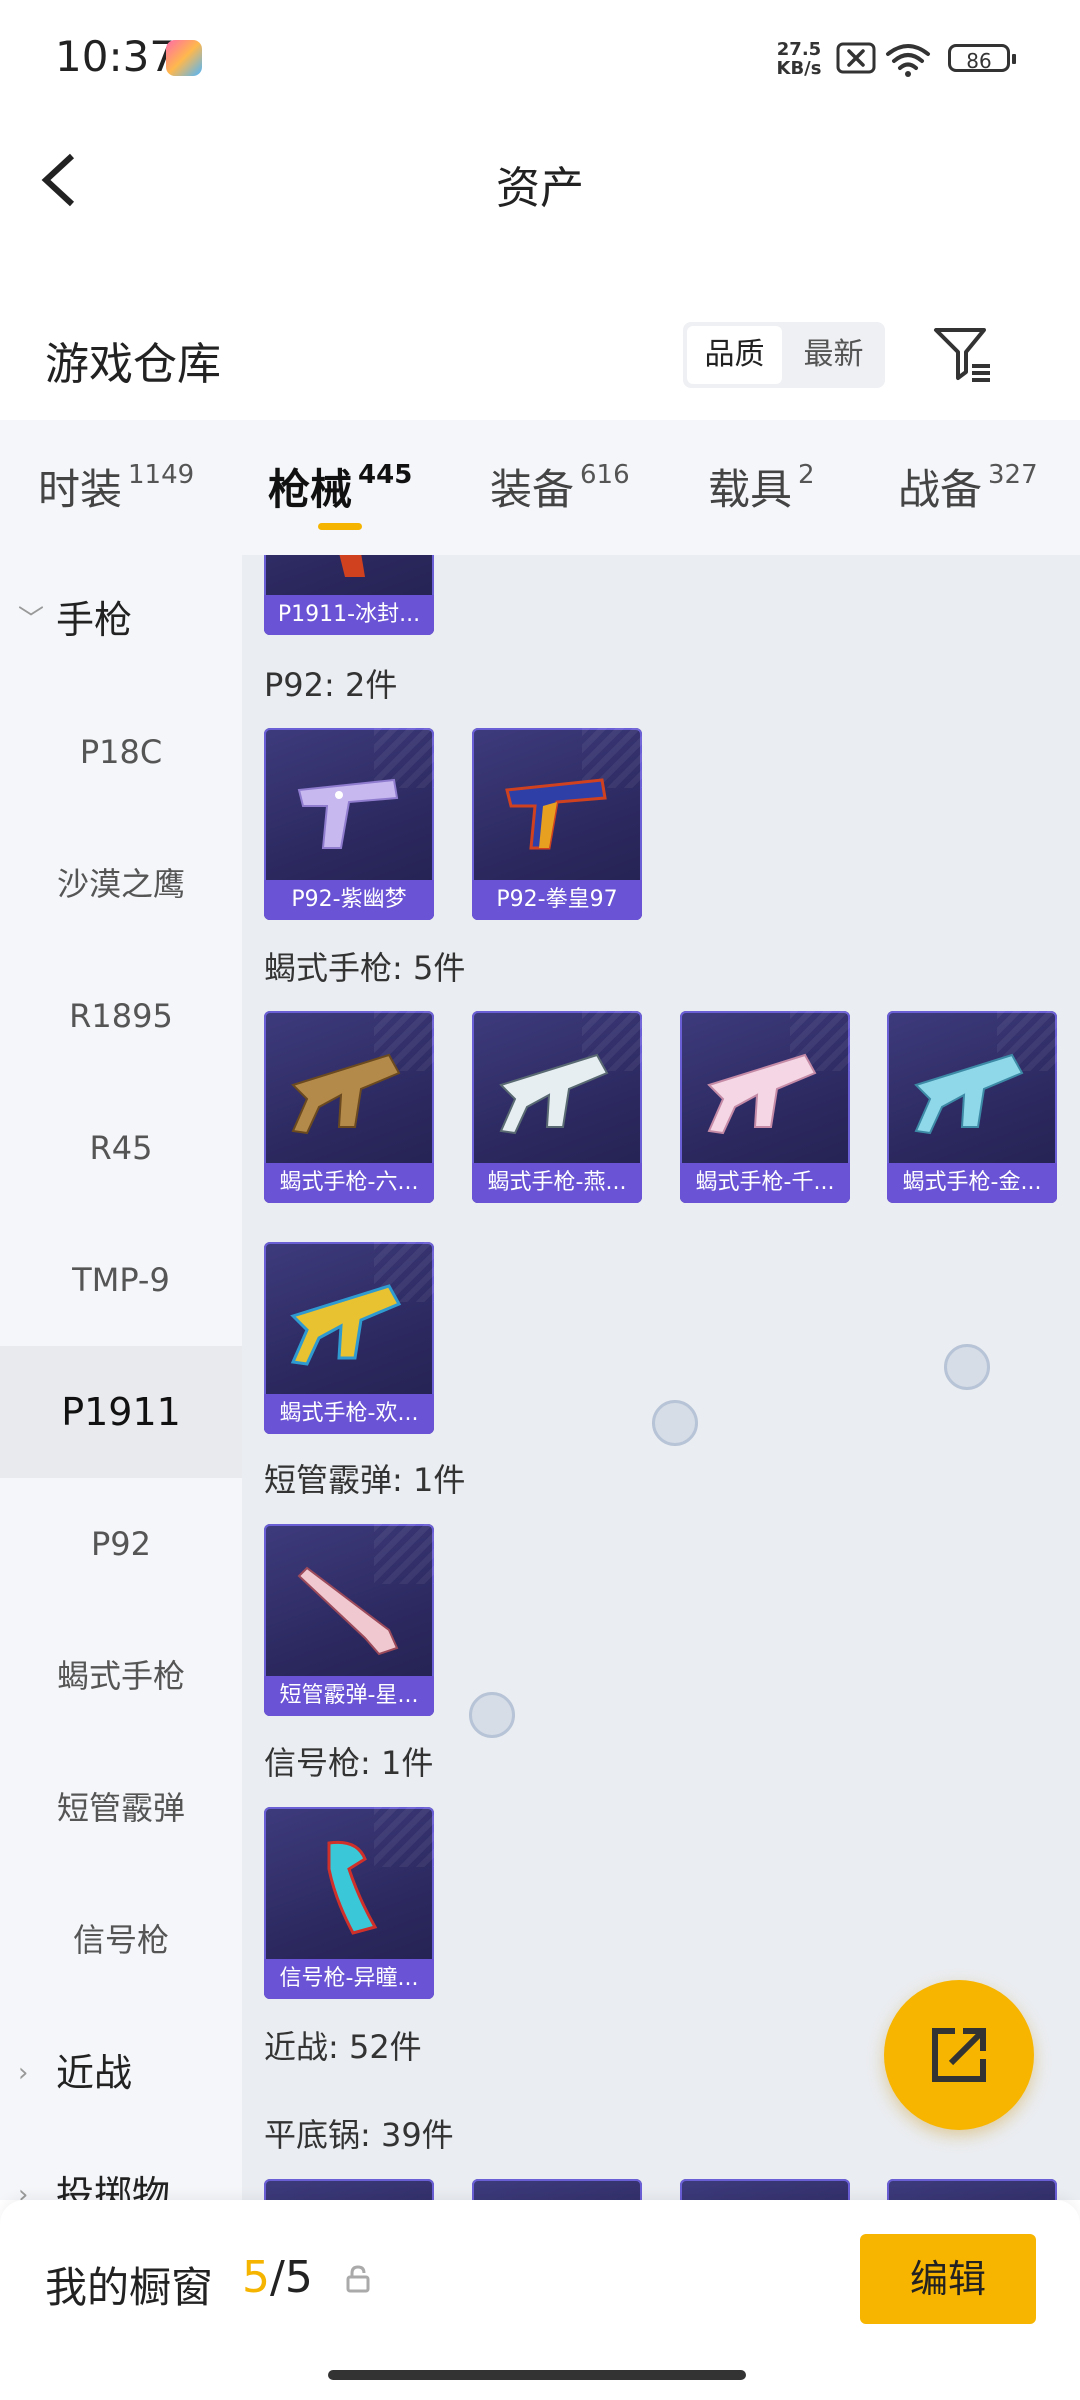 The width and height of the screenshot is (1080, 2400). I want to click on network-speed-unit: KB/s, so click(799, 68).